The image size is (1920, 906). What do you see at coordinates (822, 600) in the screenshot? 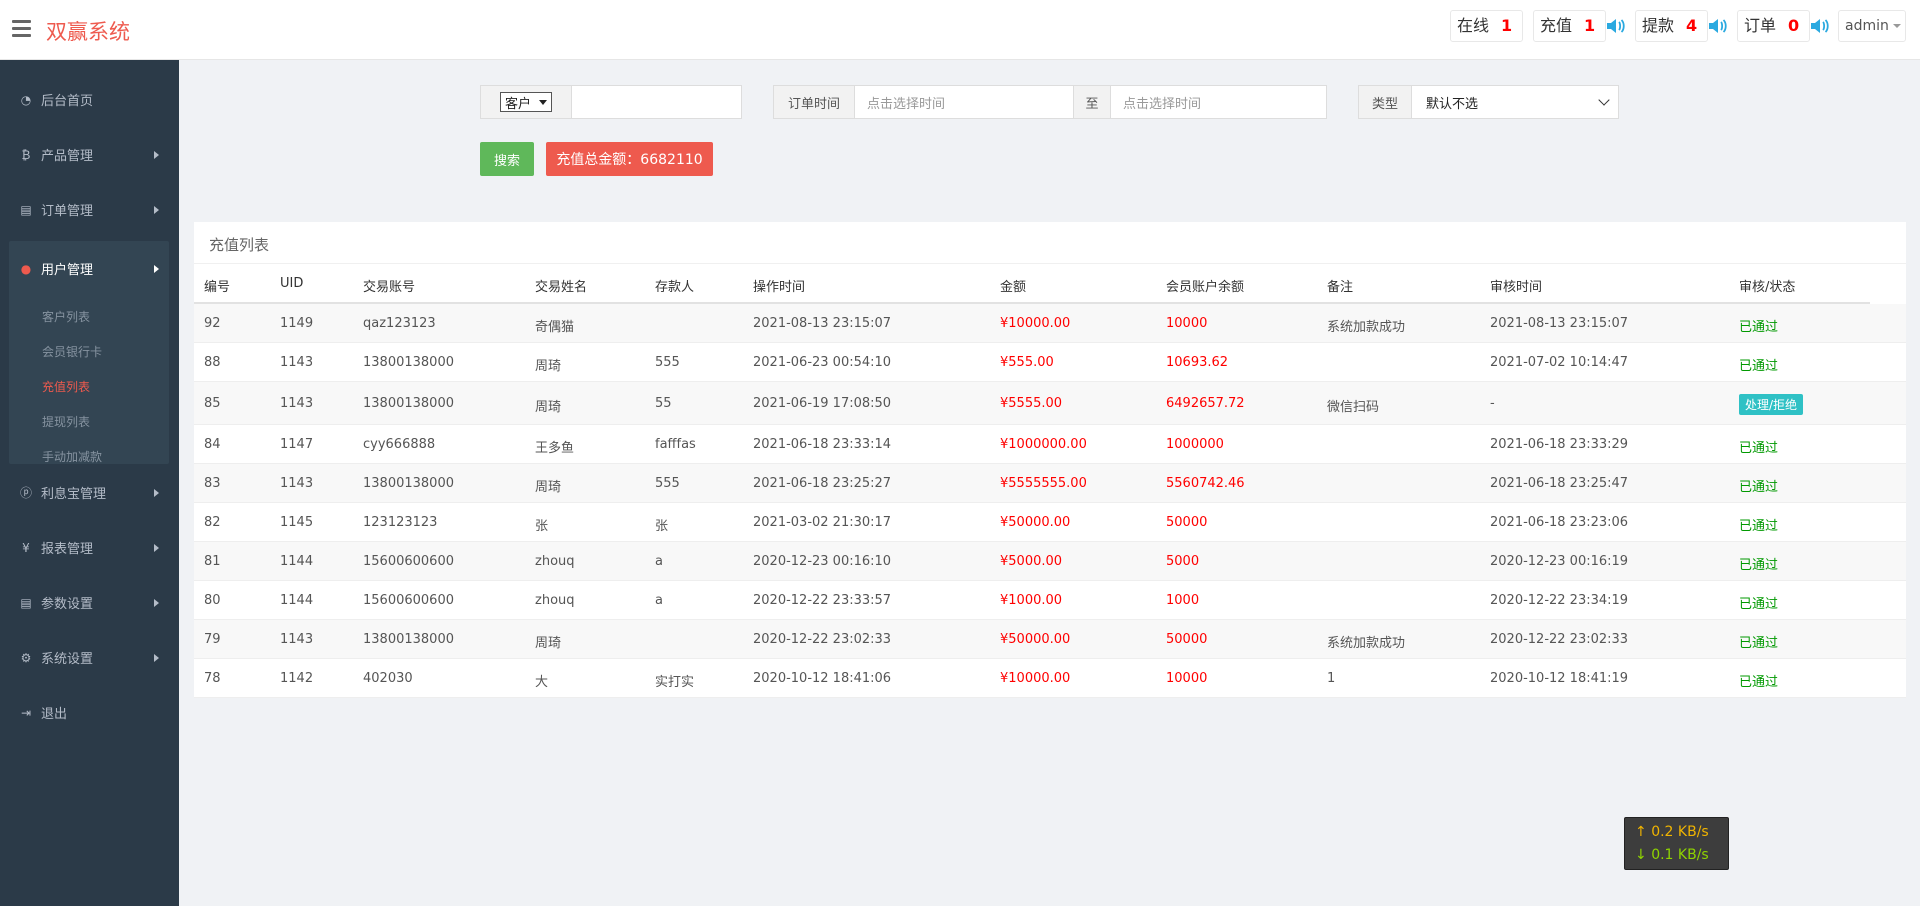
I see `col-op-time: 2020-12-22 23:33:57` at bounding box center [822, 600].